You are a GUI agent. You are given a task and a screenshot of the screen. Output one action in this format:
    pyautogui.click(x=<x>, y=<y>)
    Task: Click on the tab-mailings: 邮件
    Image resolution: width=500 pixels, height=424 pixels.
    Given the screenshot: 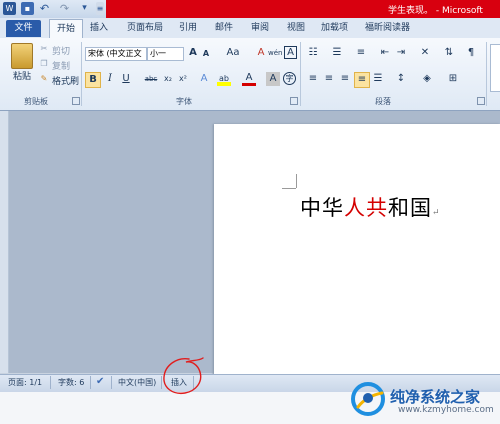 What is the action you would take?
    pyautogui.click(x=224, y=28)
    